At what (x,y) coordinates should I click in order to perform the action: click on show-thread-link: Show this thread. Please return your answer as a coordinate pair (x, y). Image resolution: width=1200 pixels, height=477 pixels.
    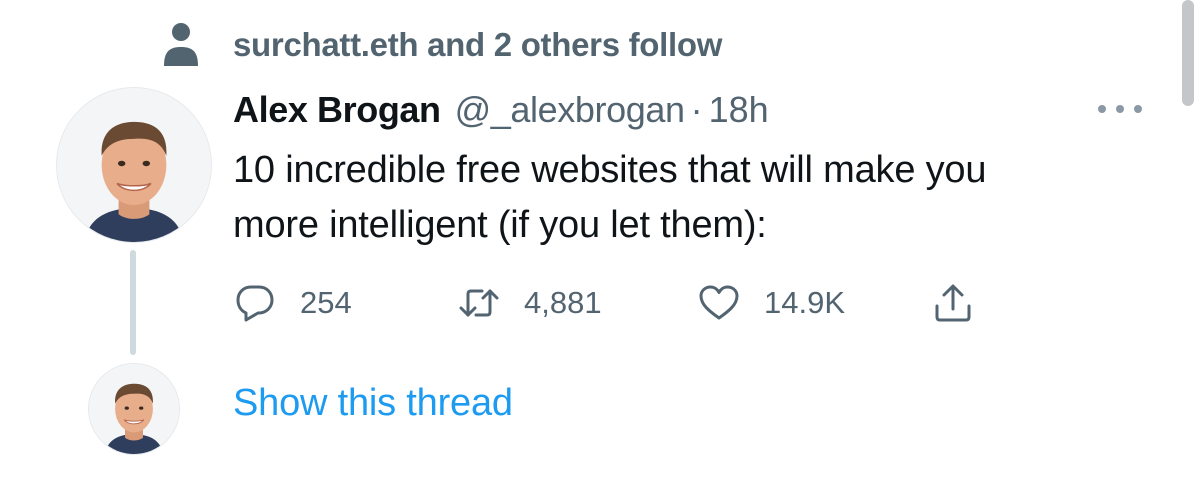
    Looking at the image, I should click on (373, 403).